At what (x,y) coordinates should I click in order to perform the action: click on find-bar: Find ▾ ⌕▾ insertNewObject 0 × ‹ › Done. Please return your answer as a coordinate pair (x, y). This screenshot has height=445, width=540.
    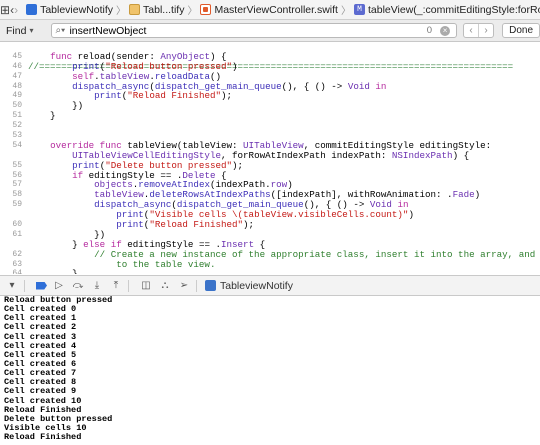
    Looking at the image, I should click on (270, 31).